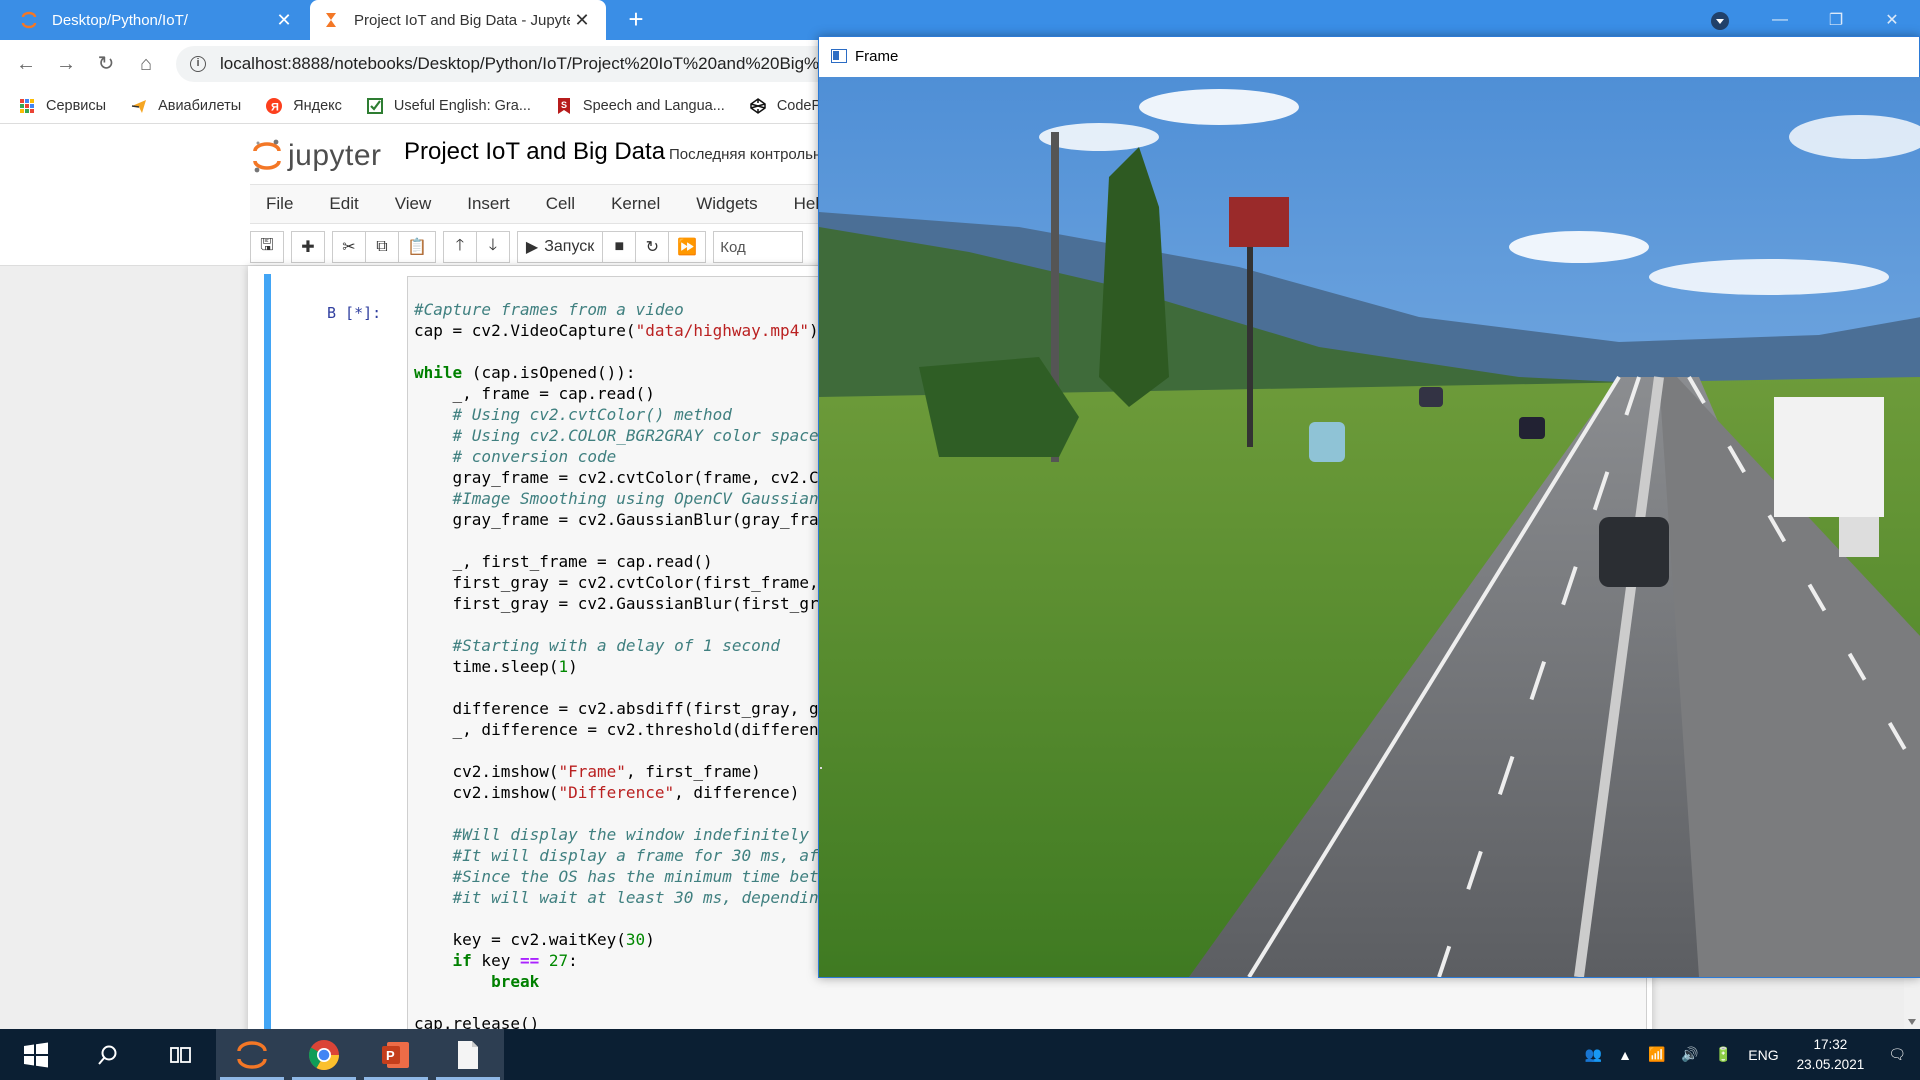 This screenshot has height=1080, width=1920. I want to click on menu-widgets: Widgets, so click(728, 204).